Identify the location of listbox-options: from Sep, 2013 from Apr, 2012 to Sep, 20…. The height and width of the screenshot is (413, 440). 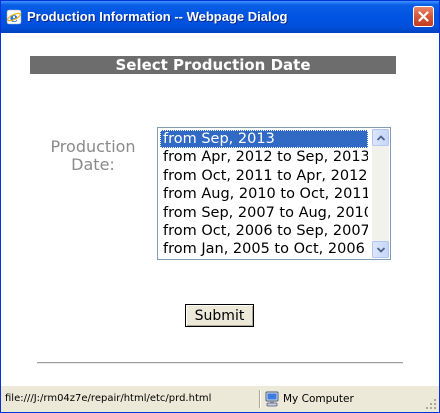
(264, 194).